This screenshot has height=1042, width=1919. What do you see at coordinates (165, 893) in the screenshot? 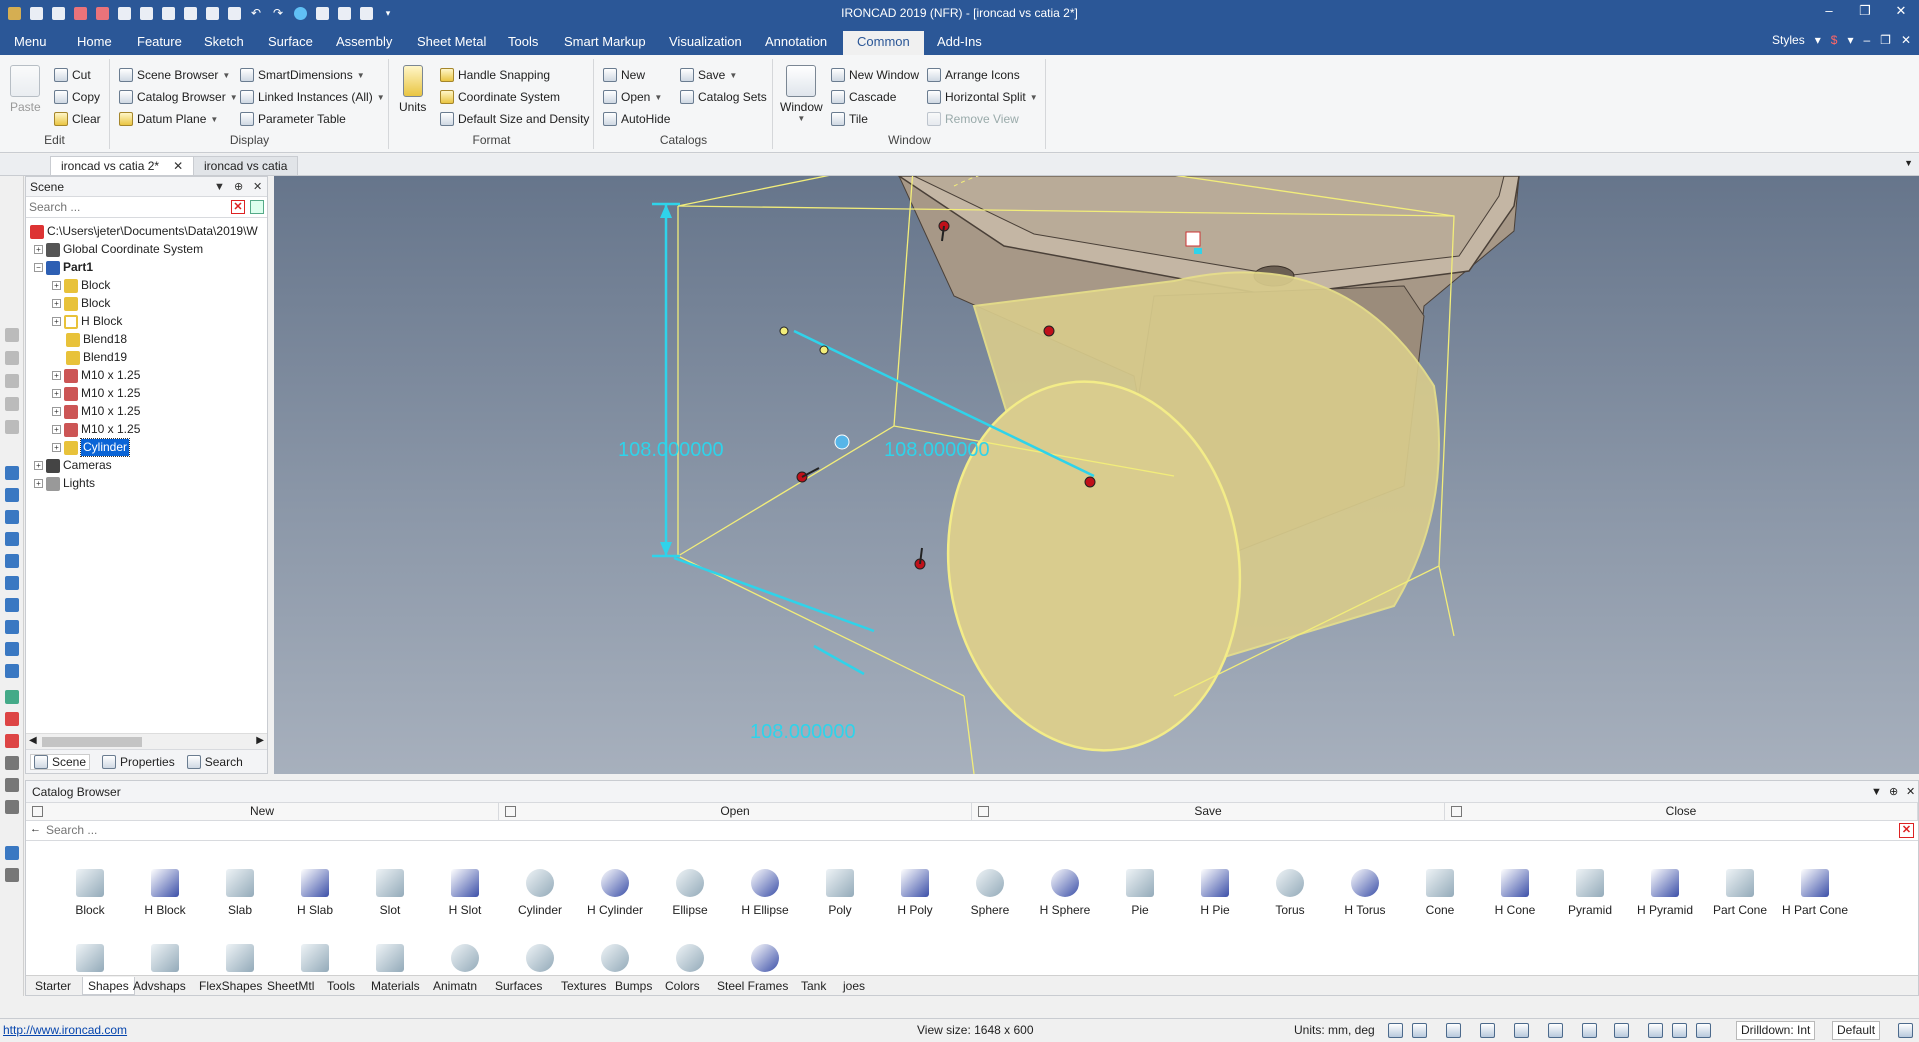
I see `catalog-shape-item: H Block` at bounding box center [165, 893].